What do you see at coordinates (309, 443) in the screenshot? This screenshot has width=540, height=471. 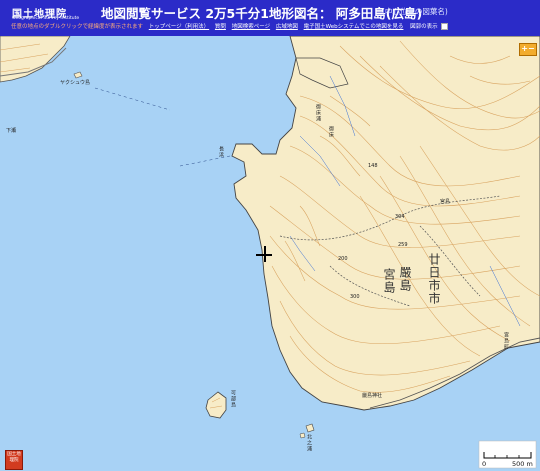 I see `place-label-kitanoura: 北之浦` at bounding box center [309, 443].